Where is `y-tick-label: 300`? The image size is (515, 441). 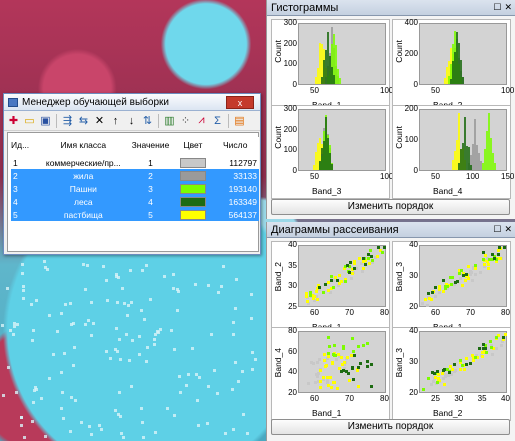 y-tick-label: 300 is located at coordinates (290, 108).